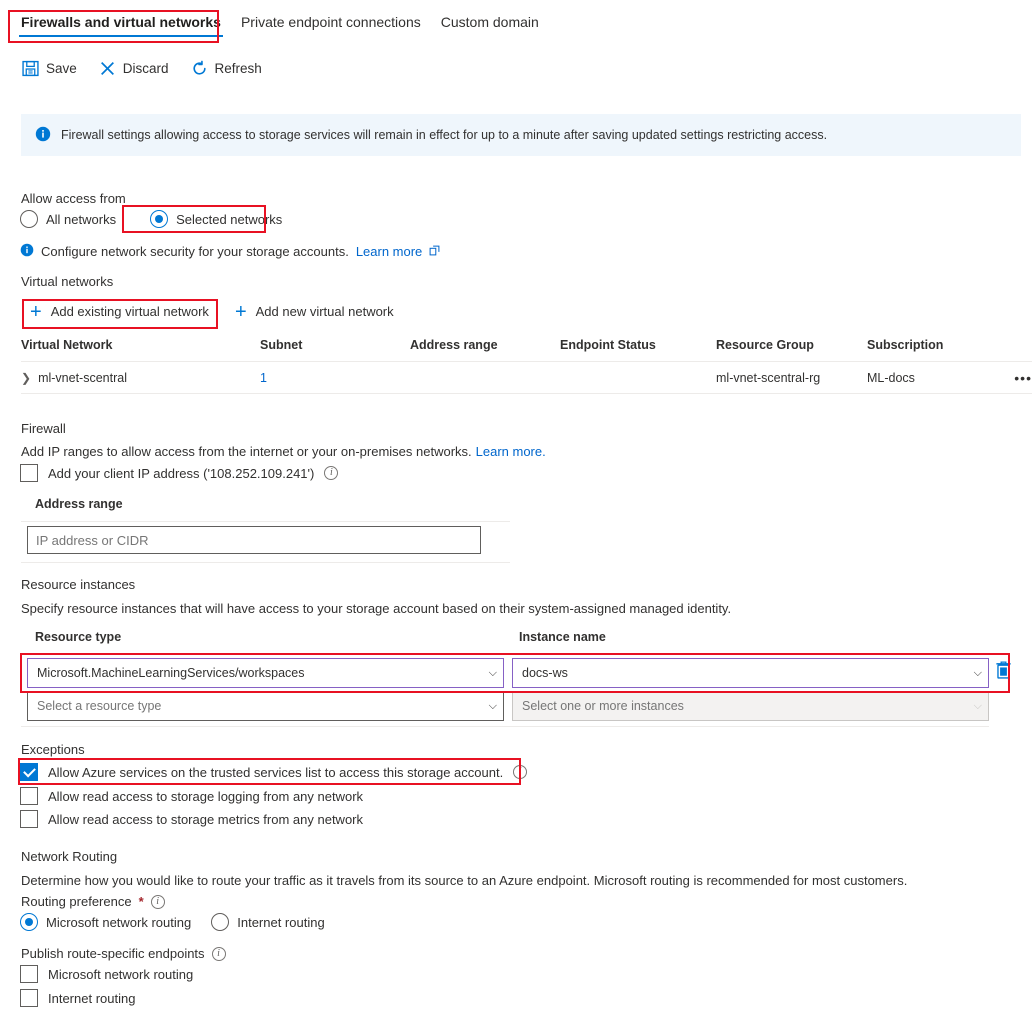 The width and height of the screenshot is (1032, 1027). I want to click on refresh-button: Refresh, so click(226, 68).